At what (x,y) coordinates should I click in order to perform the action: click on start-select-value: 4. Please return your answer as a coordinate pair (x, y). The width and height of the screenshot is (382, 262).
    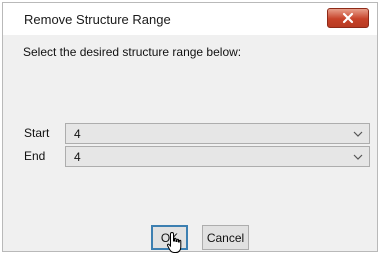
    Looking at the image, I should click on (77, 134).